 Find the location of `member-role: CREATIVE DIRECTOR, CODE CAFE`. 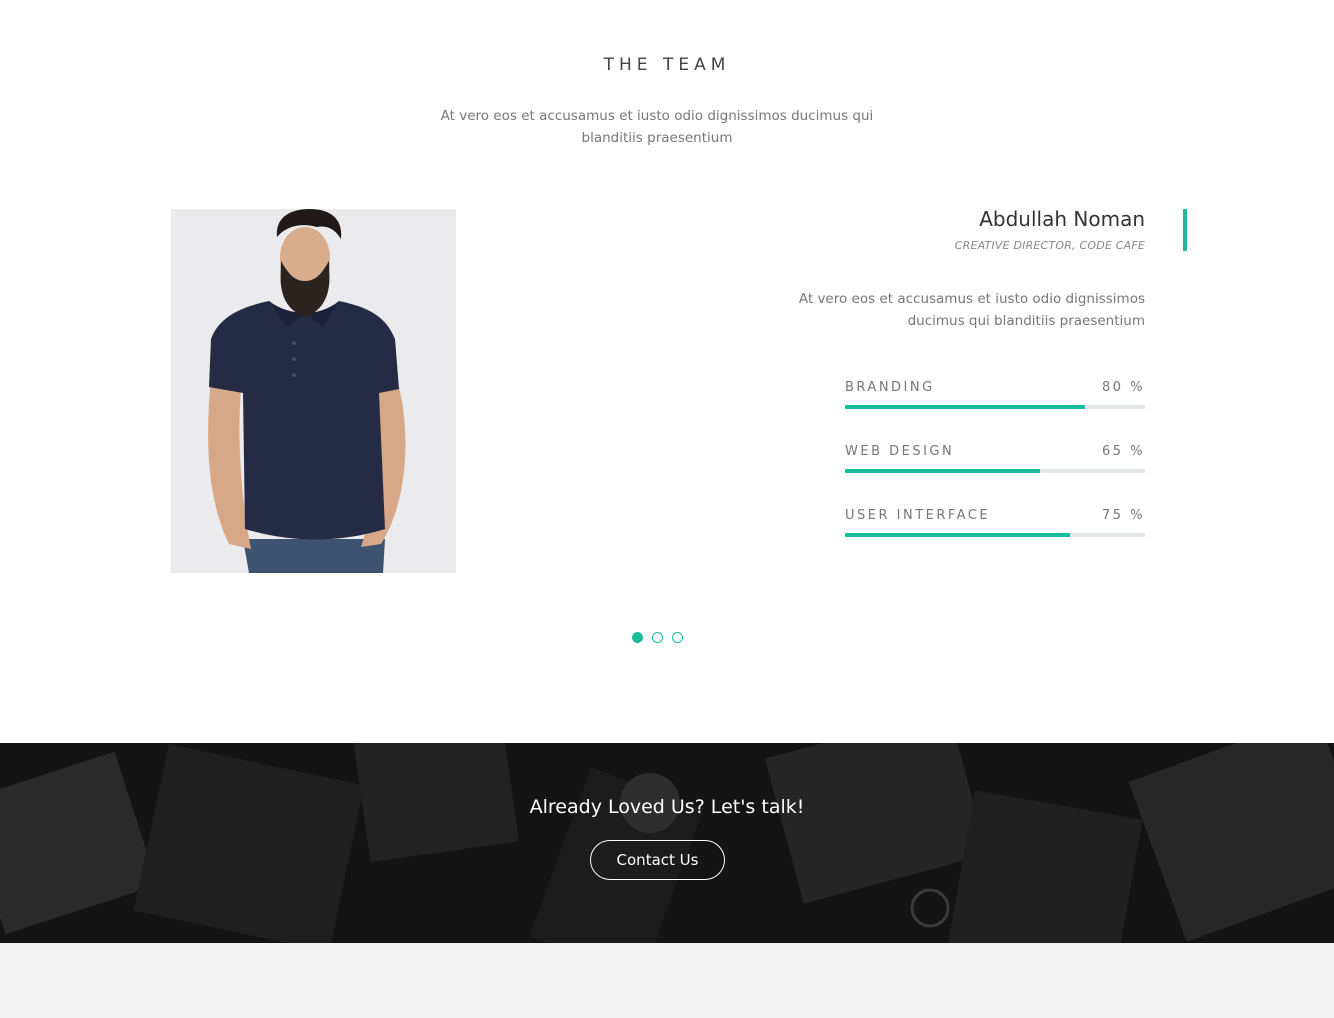

member-role: CREATIVE DIRECTOR, CODE CAFE is located at coordinates (1049, 245).